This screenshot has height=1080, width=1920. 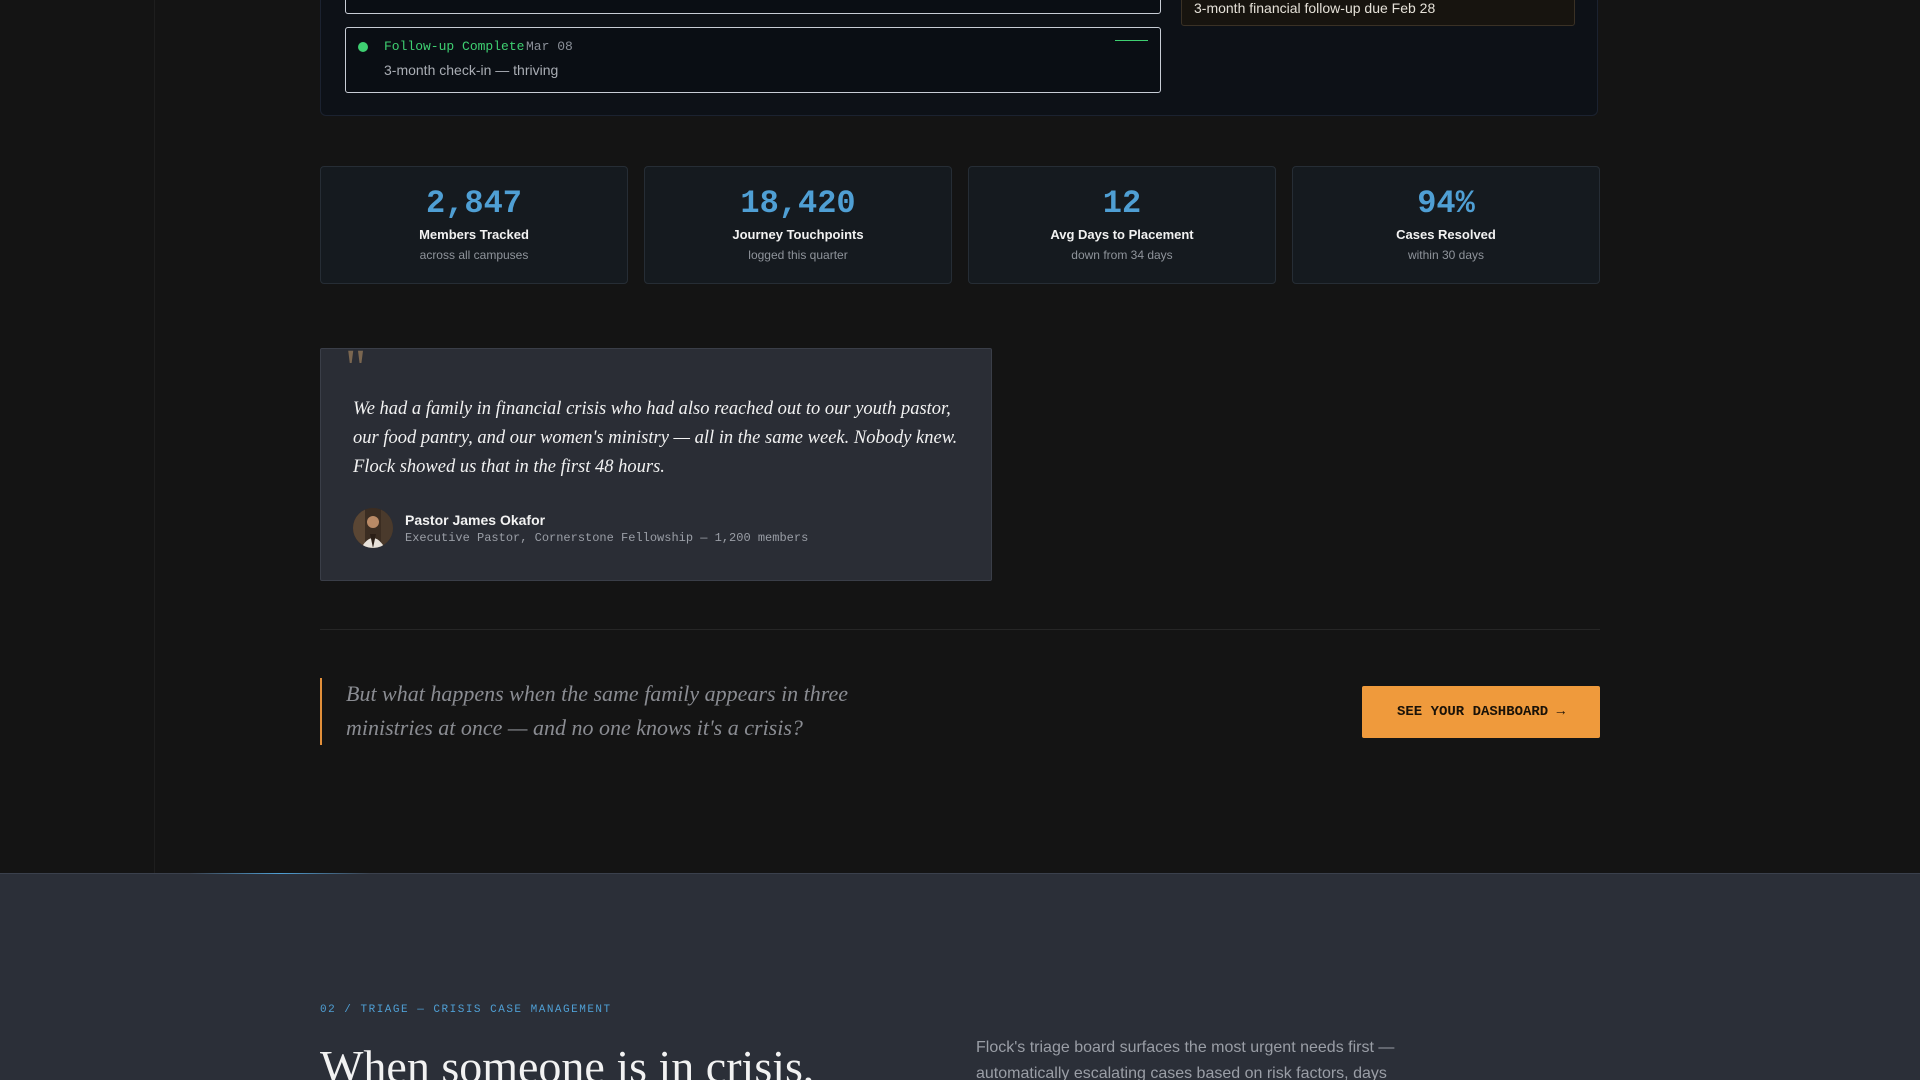 What do you see at coordinates (475, 520) in the screenshot?
I see `testimonial-author-name: Pastor James Okafor` at bounding box center [475, 520].